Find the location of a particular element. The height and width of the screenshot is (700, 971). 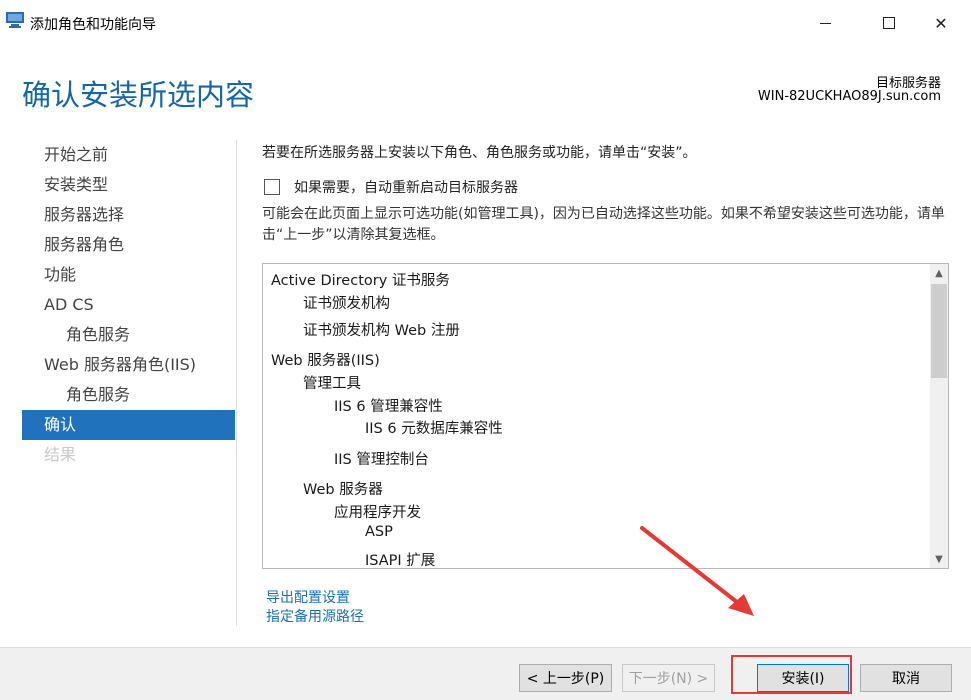

minimize-button is located at coordinates (825, 23).